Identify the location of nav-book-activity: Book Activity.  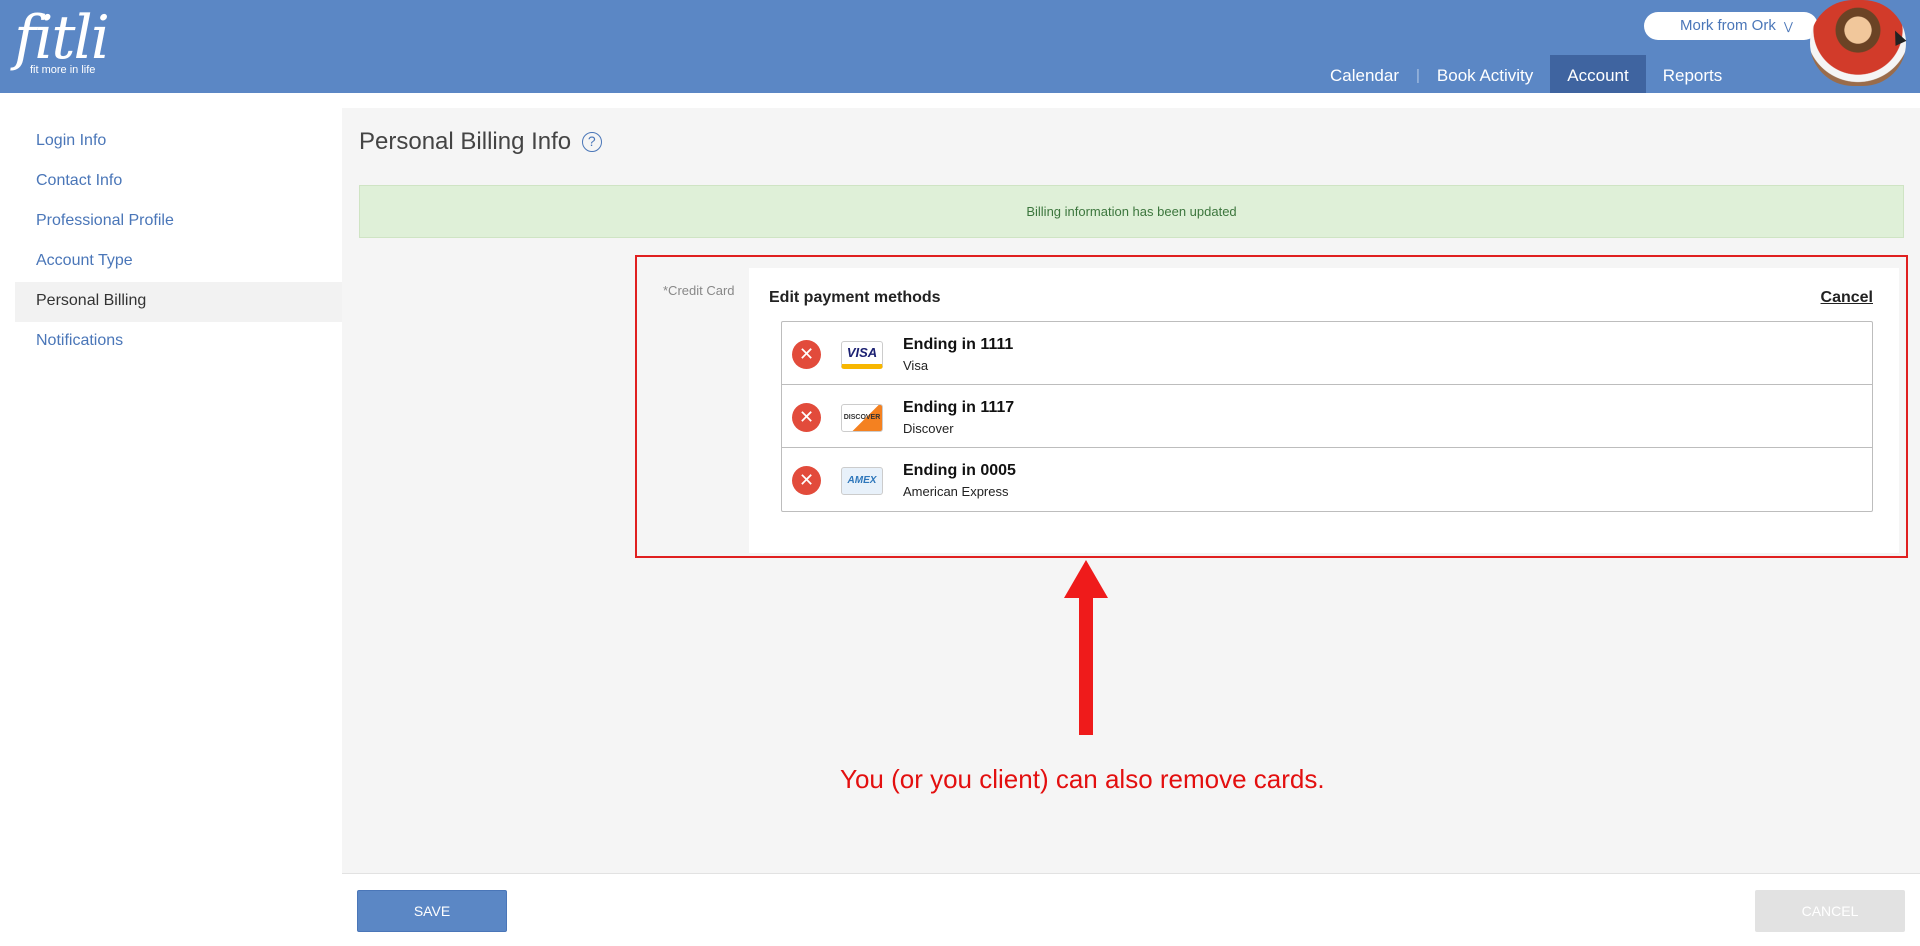
(1485, 74).